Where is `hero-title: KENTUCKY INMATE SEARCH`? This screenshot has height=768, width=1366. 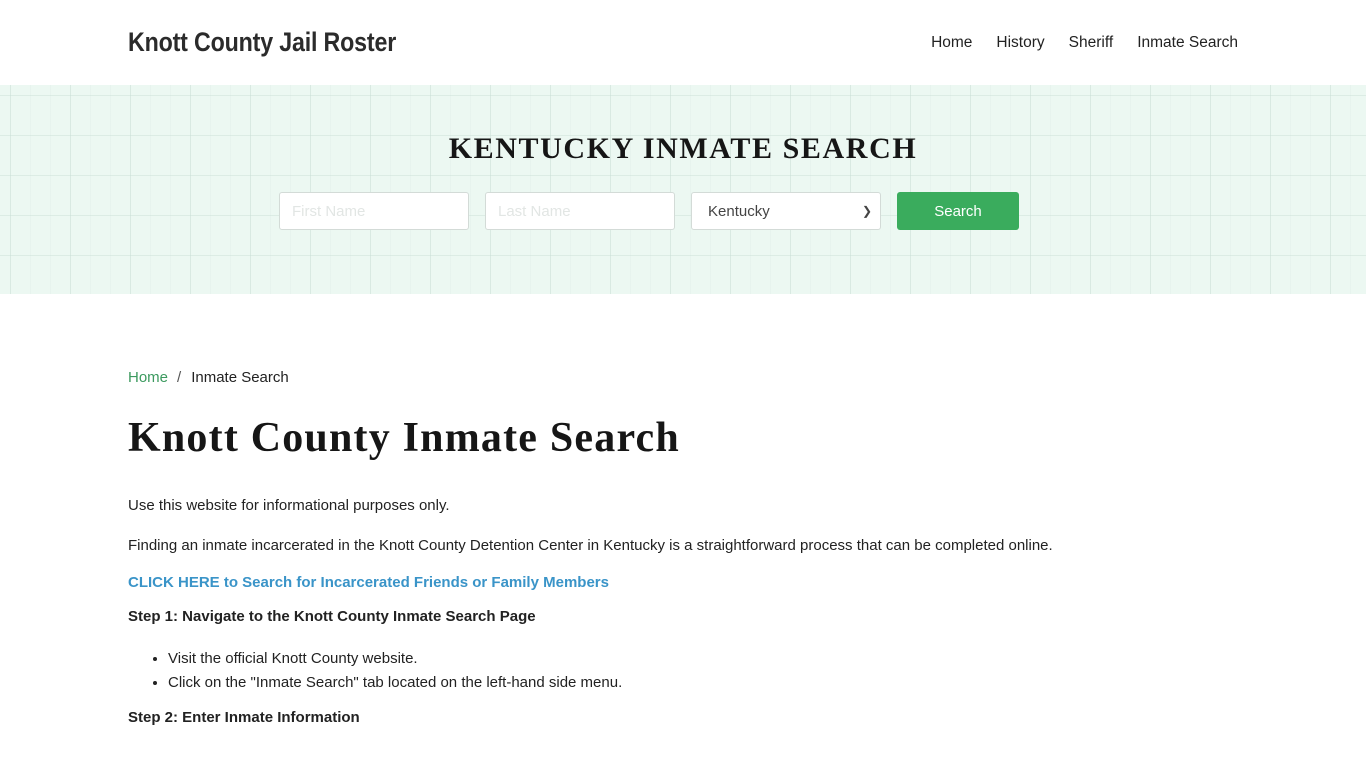 hero-title: KENTUCKY INMATE SEARCH is located at coordinates (683, 148).